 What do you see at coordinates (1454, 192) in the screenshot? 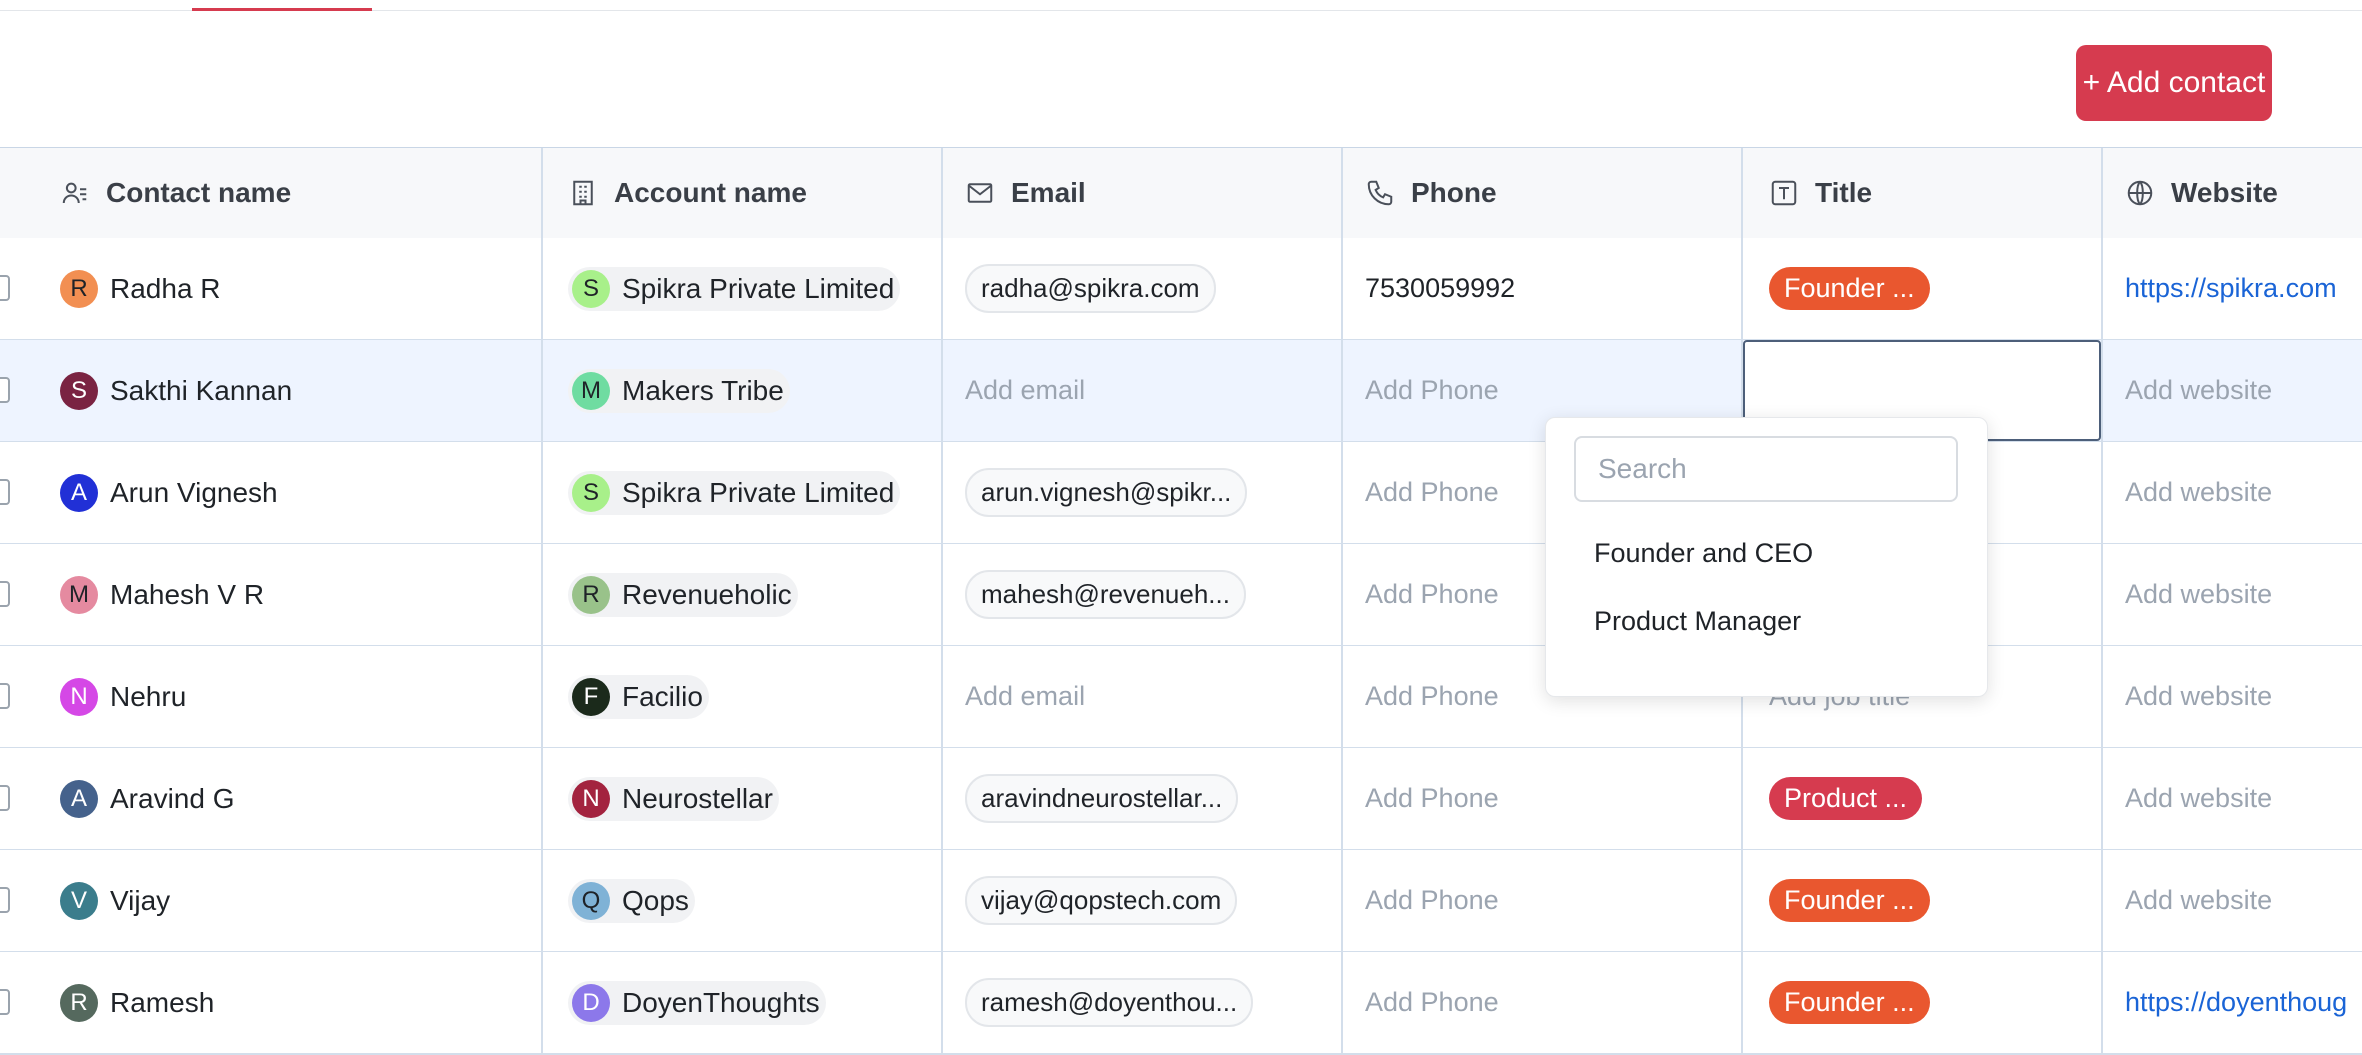
I see `column-label: Phone` at bounding box center [1454, 192].